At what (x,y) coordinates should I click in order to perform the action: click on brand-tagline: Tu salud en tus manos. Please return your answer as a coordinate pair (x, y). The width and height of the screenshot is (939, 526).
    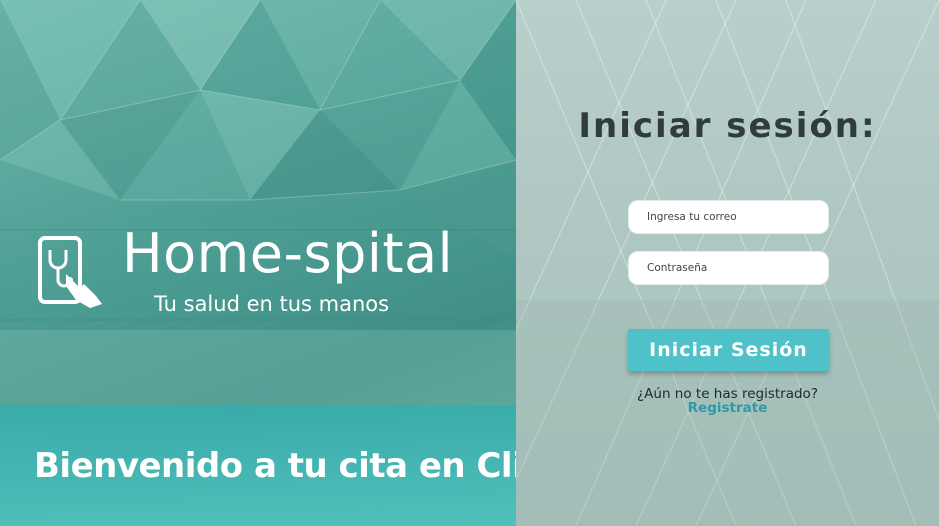
    Looking at the image, I should click on (272, 304).